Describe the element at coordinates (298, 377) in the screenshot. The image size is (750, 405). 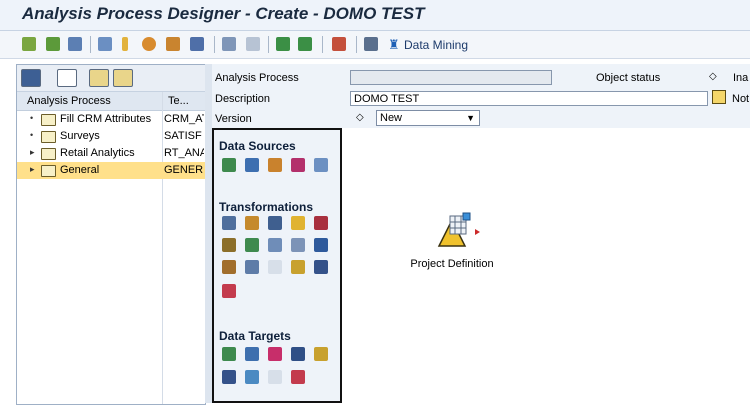
I see `target-delete-icon` at that location.